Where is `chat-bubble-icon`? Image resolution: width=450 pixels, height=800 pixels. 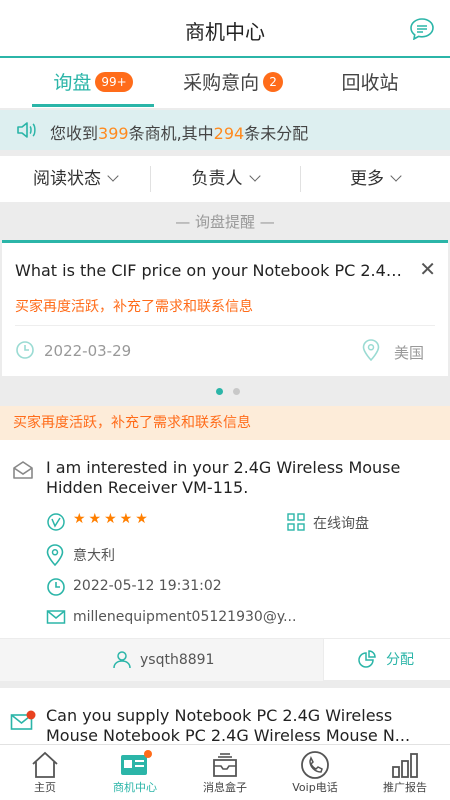 chat-bubble-icon is located at coordinates (422, 29).